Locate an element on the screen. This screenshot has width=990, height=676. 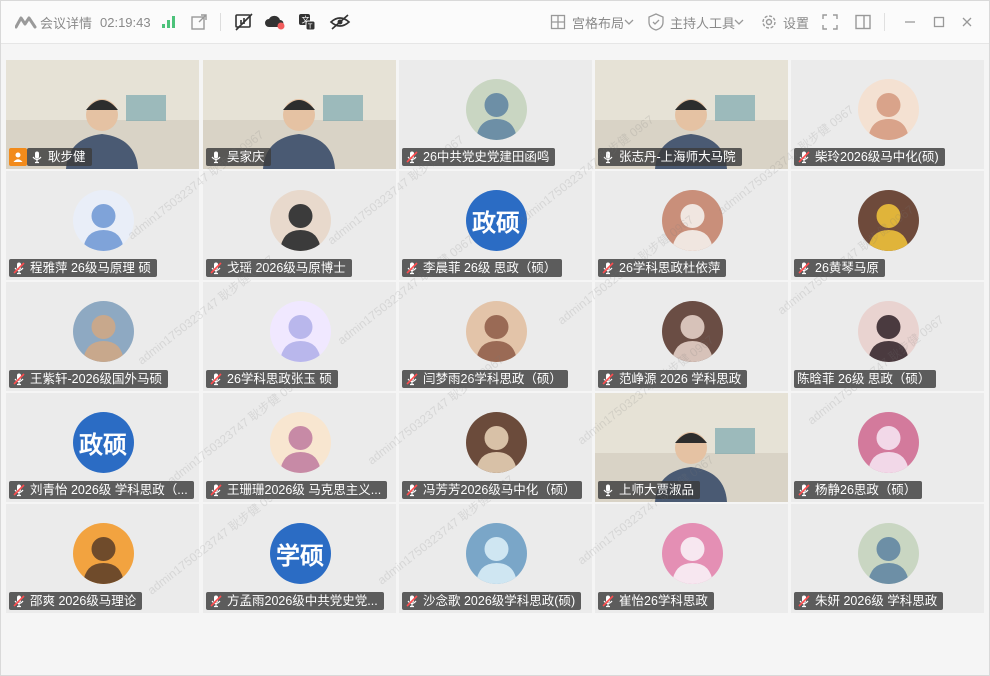
participant-label: 程雅萍 26级马原理 硕 is located at coordinates (83, 268).